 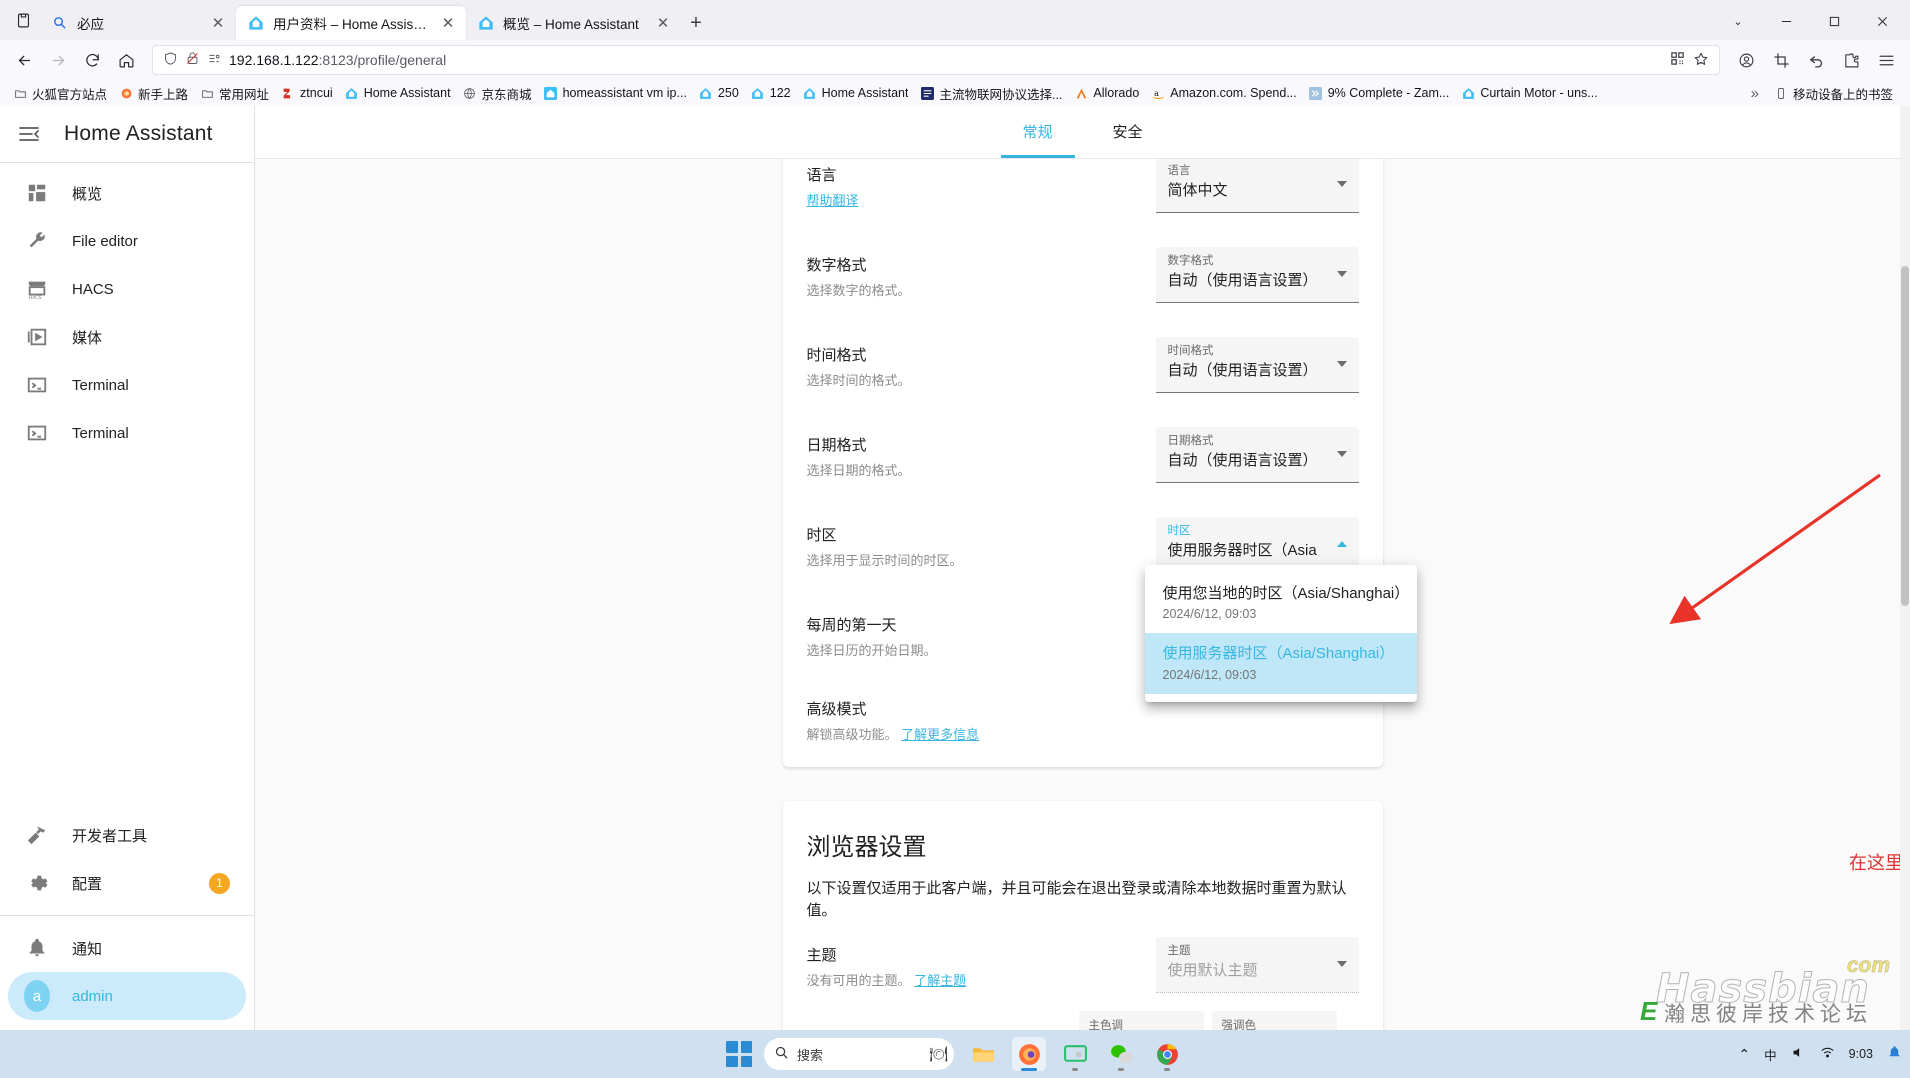 I want to click on chrome-icon, so click(x=1167, y=1054).